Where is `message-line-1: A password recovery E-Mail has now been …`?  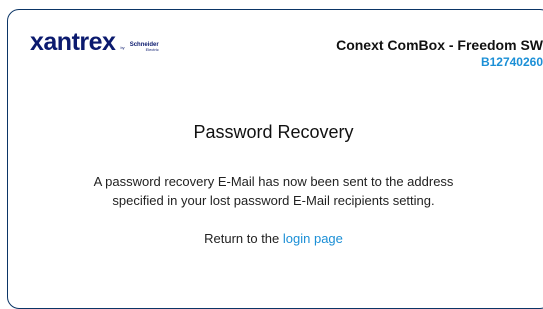 message-line-1: A password recovery E-Mail has now been … is located at coordinates (273, 181).